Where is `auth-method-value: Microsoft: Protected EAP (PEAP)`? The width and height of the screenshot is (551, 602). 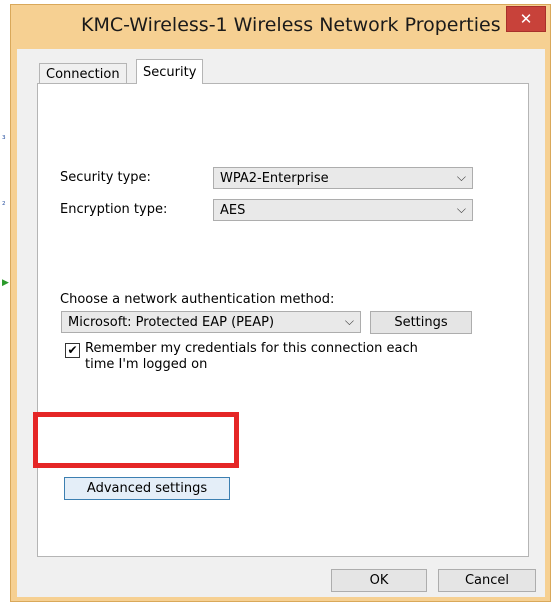
auth-method-value: Microsoft: Protected EAP (PEAP) is located at coordinates (171, 322).